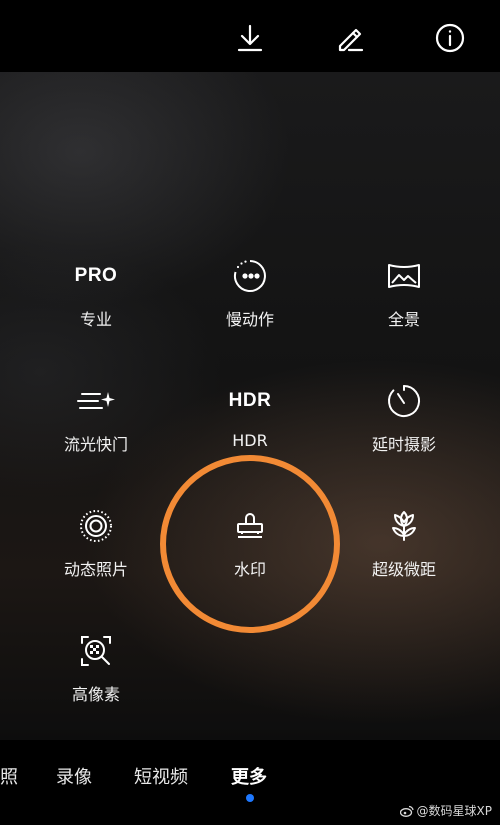 This screenshot has width=500, height=825. What do you see at coordinates (350, 38) in the screenshot?
I see `pencil-icon` at bounding box center [350, 38].